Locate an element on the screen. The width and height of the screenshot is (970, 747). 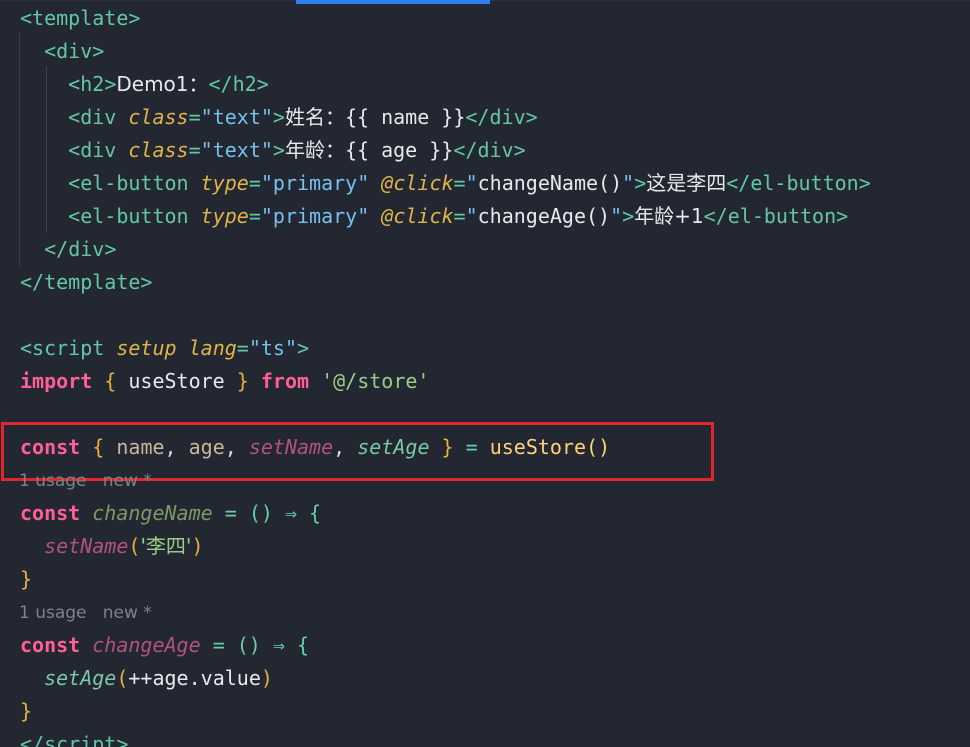
lang-value: ts is located at coordinates (272, 348).